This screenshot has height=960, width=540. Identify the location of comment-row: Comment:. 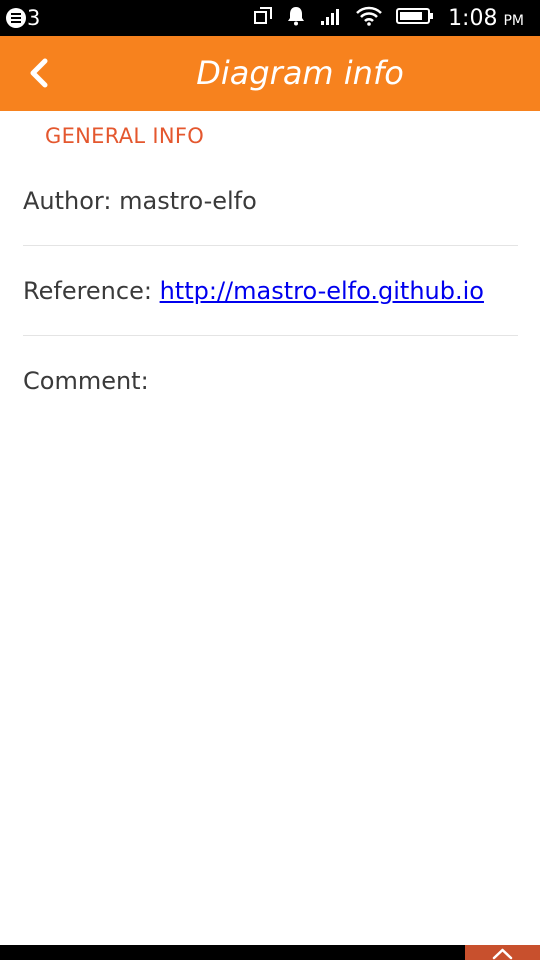
(270, 381).